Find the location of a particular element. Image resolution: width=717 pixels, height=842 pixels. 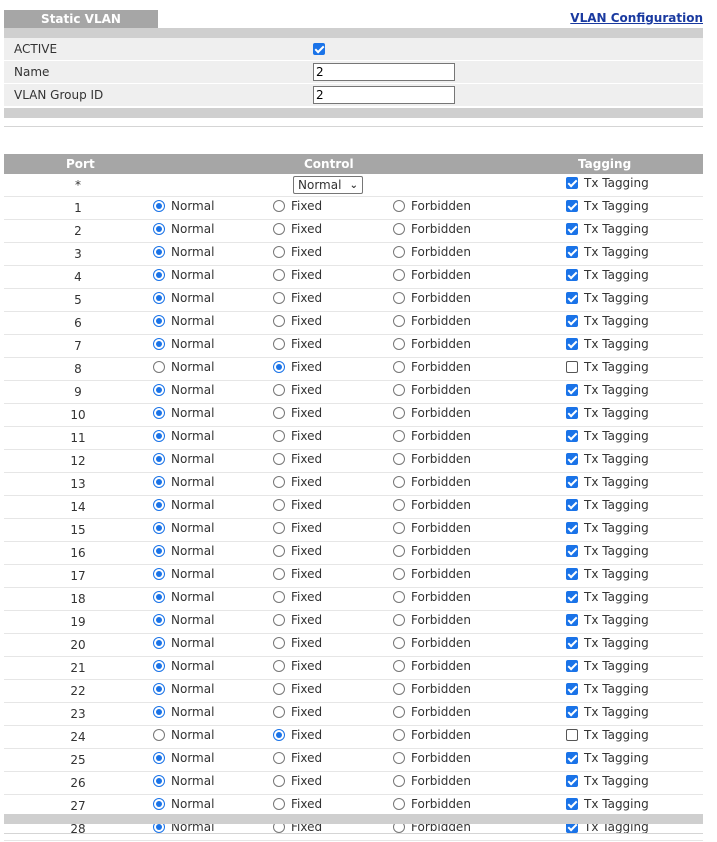

control-select: Normal ⌄ is located at coordinates (328, 185).